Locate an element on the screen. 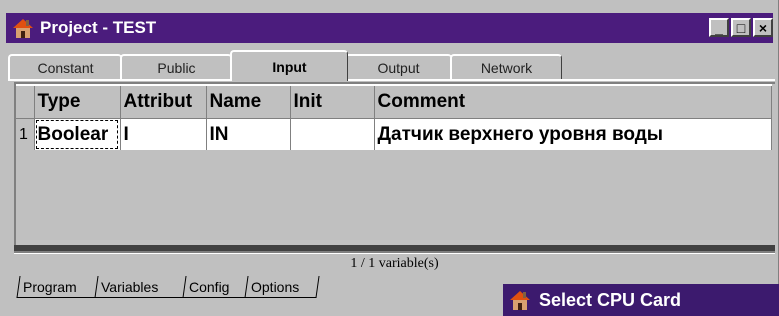 Image resolution: width=779 pixels, height=316 pixels. column-header-type: Type is located at coordinates (77, 101).